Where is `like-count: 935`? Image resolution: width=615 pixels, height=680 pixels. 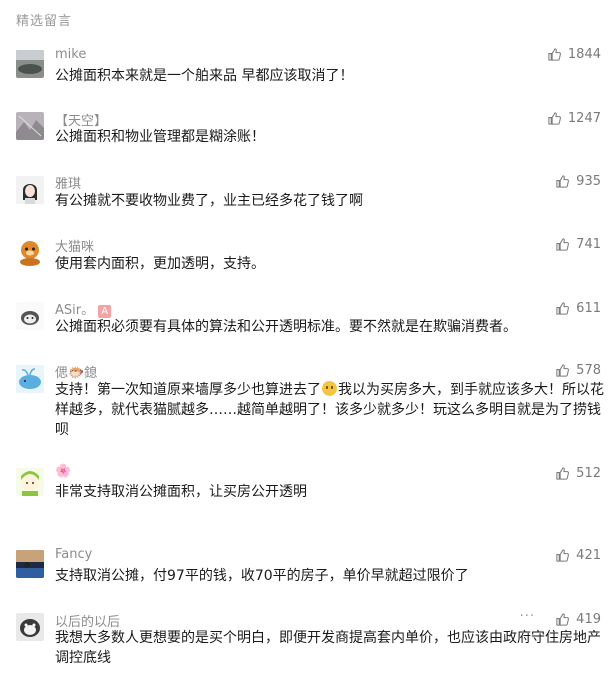 like-count: 935 is located at coordinates (588, 181).